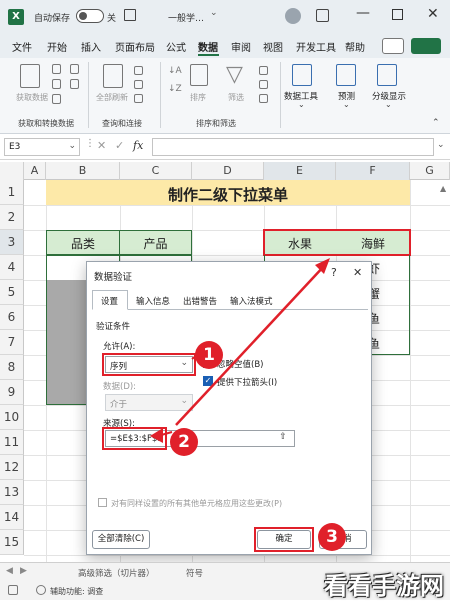 This screenshot has height=601, width=450. I want to click on next-sheet-icon: ▶, so click(23, 571).